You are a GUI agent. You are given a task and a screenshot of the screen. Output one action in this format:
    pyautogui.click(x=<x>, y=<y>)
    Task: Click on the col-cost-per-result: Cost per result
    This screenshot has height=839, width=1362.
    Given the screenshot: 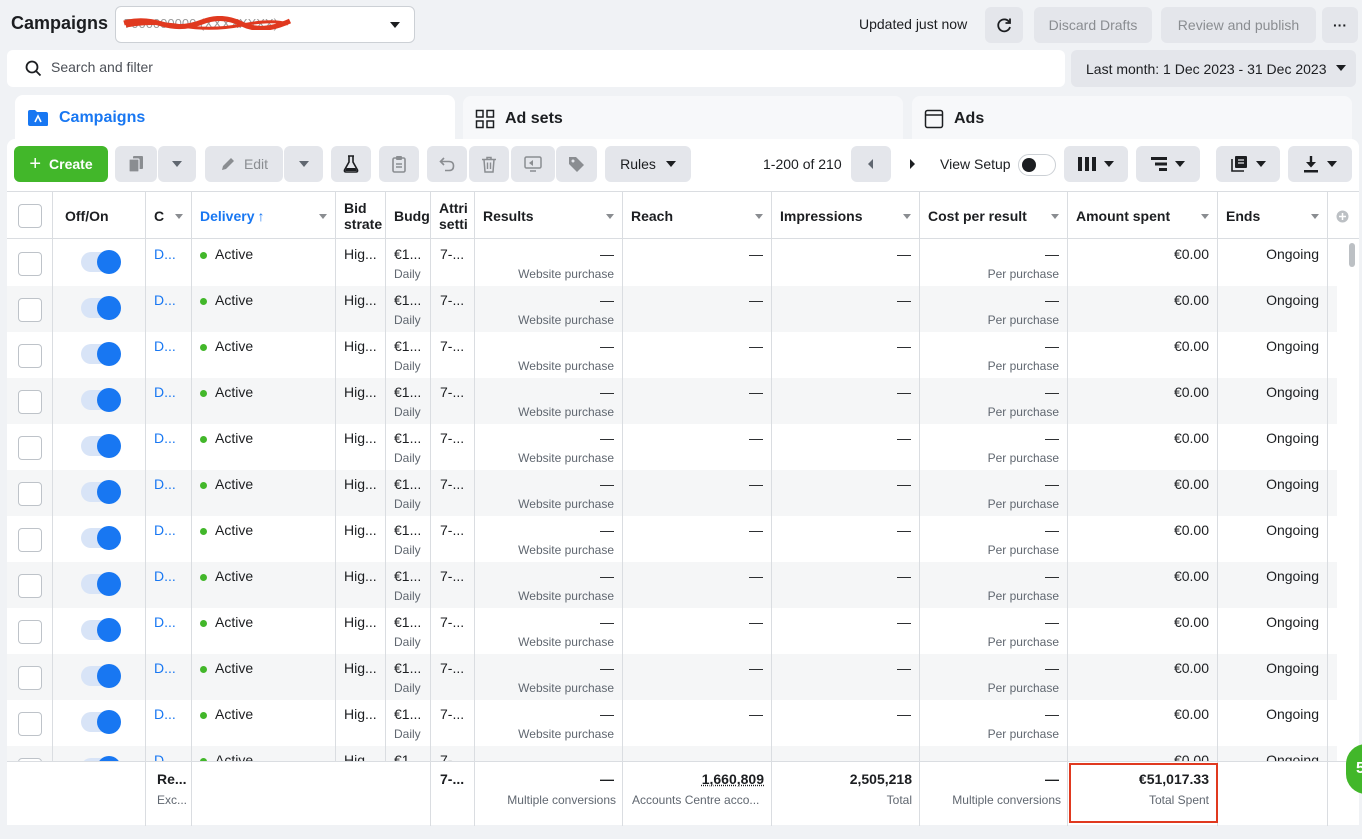 What is the action you would take?
    pyautogui.click(x=994, y=216)
    